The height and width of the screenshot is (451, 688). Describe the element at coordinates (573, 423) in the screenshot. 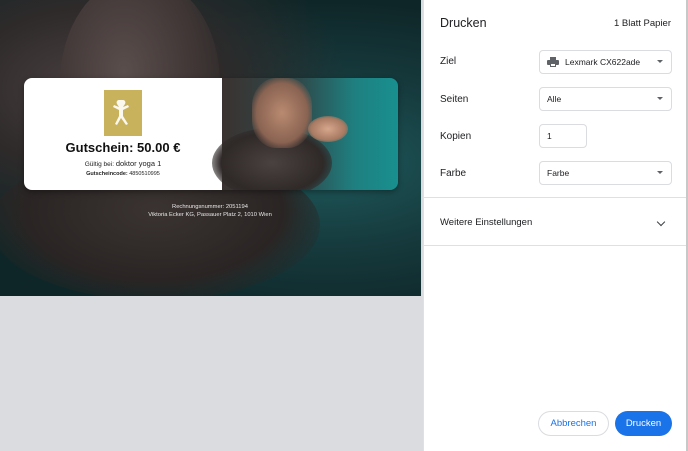

I see `cancel-button: Abbrechen` at that location.